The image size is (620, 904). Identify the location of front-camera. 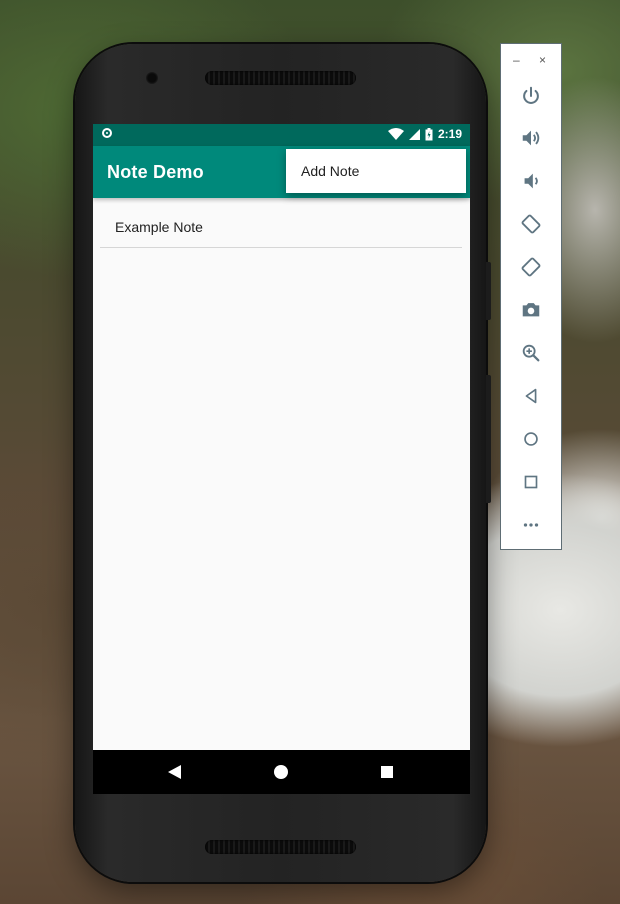
(152, 78).